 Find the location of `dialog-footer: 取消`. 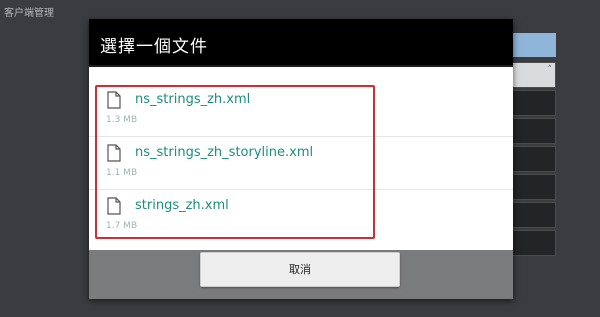

dialog-footer: 取消 is located at coordinates (301, 274).